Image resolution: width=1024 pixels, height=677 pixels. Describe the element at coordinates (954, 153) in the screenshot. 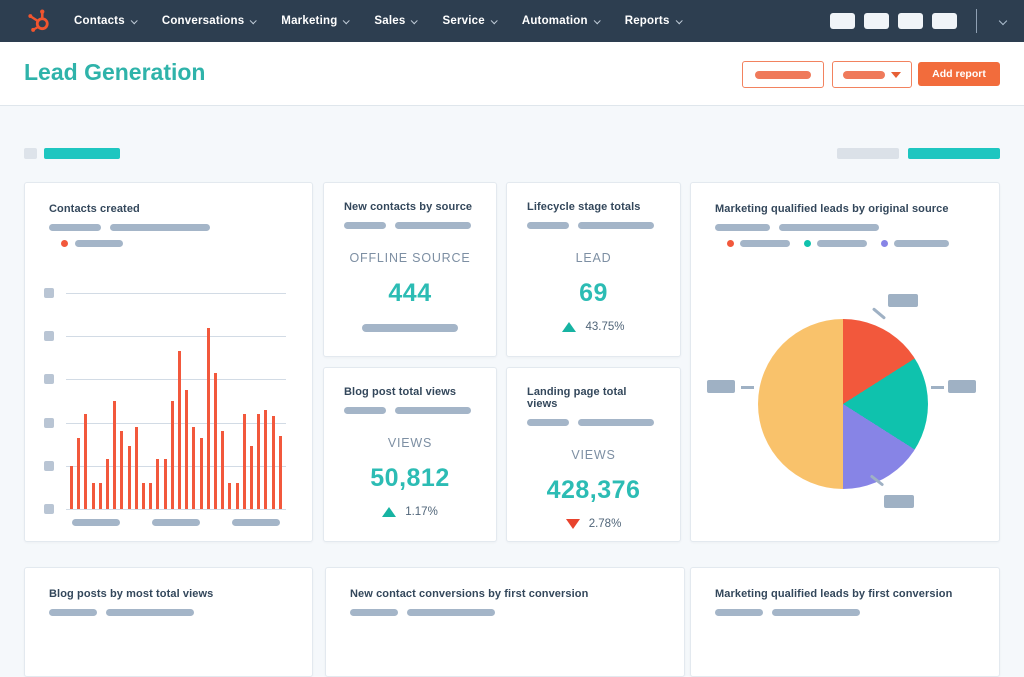

I see `toolbar-action-placeholder` at that location.